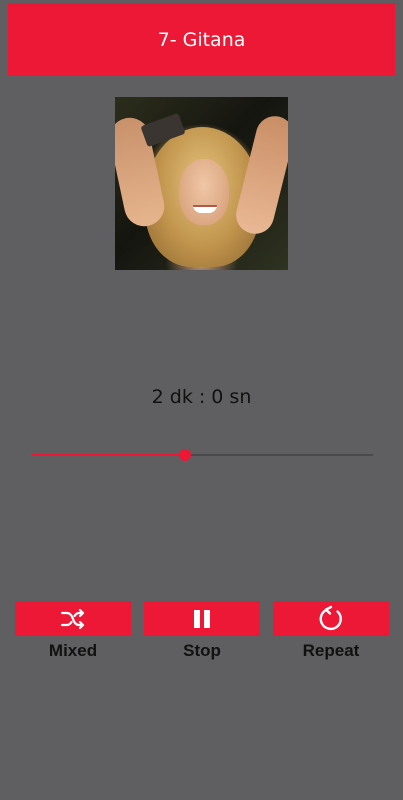 The width and height of the screenshot is (403, 800). Describe the element at coordinates (184, 455) in the screenshot. I see `seek-thumb` at that location.